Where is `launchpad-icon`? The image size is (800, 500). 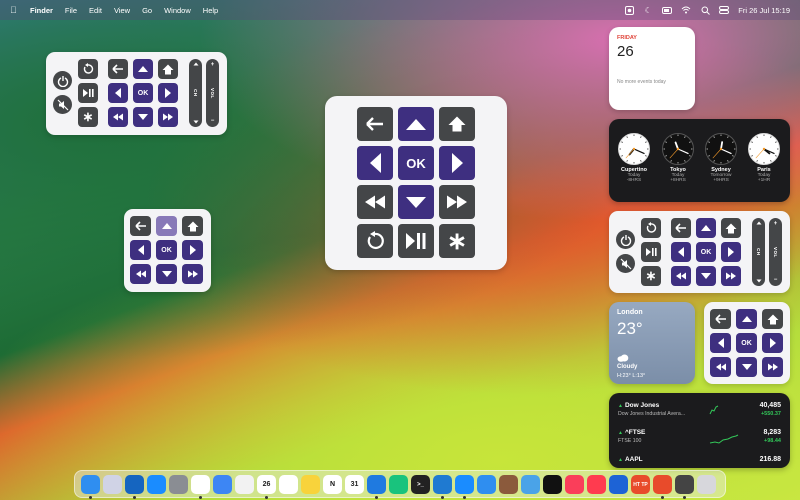
launchpad-icon is located at coordinates (112, 484).